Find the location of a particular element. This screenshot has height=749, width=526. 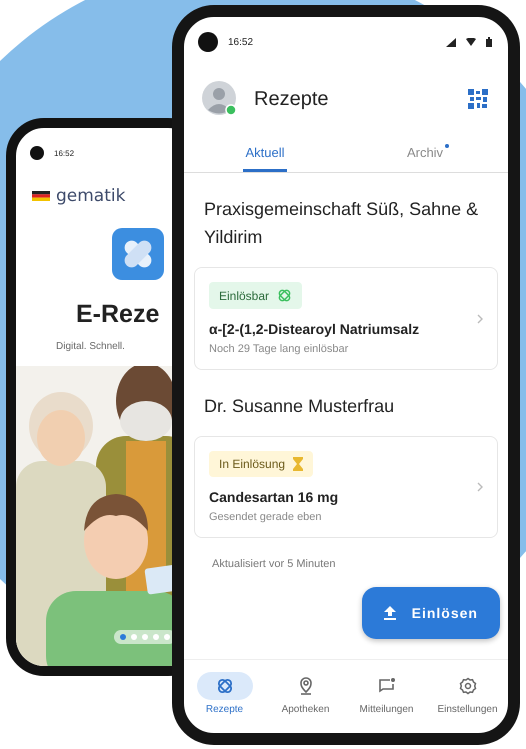

brand-logo-text: gematik is located at coordinates (91, 196).